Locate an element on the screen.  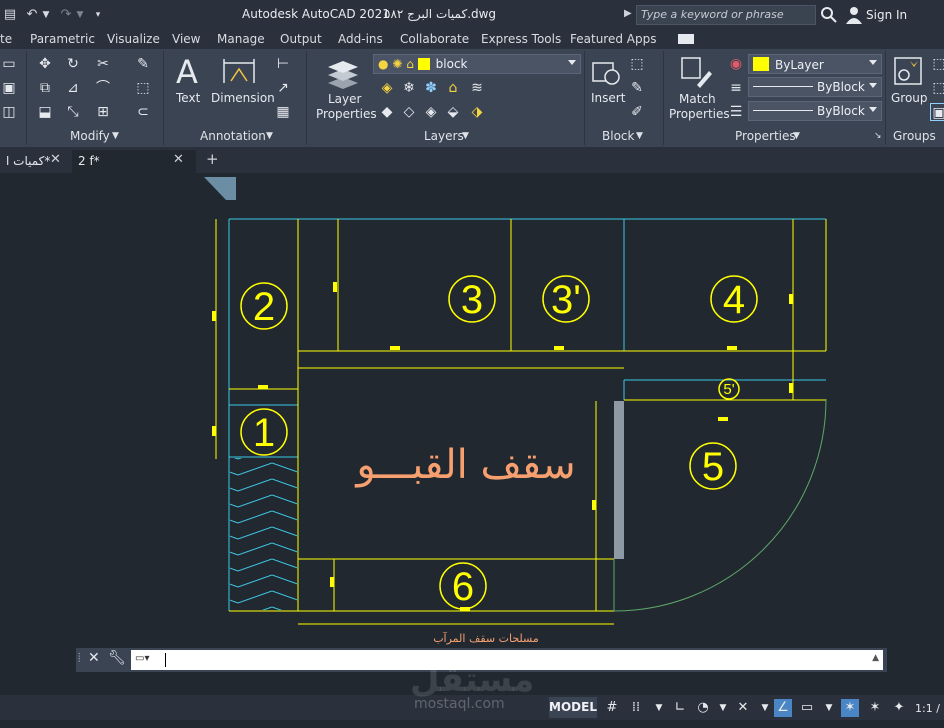
dimension-icon is located at coordinates (239, 71).